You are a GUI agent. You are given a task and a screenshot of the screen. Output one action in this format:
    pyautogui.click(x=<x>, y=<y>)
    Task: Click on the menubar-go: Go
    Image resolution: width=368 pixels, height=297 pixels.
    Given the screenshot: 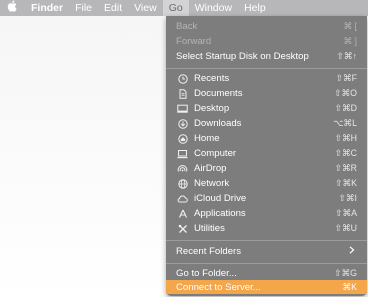 What is the action you would take?
    pyautogui.click(x=175, y=8)
    